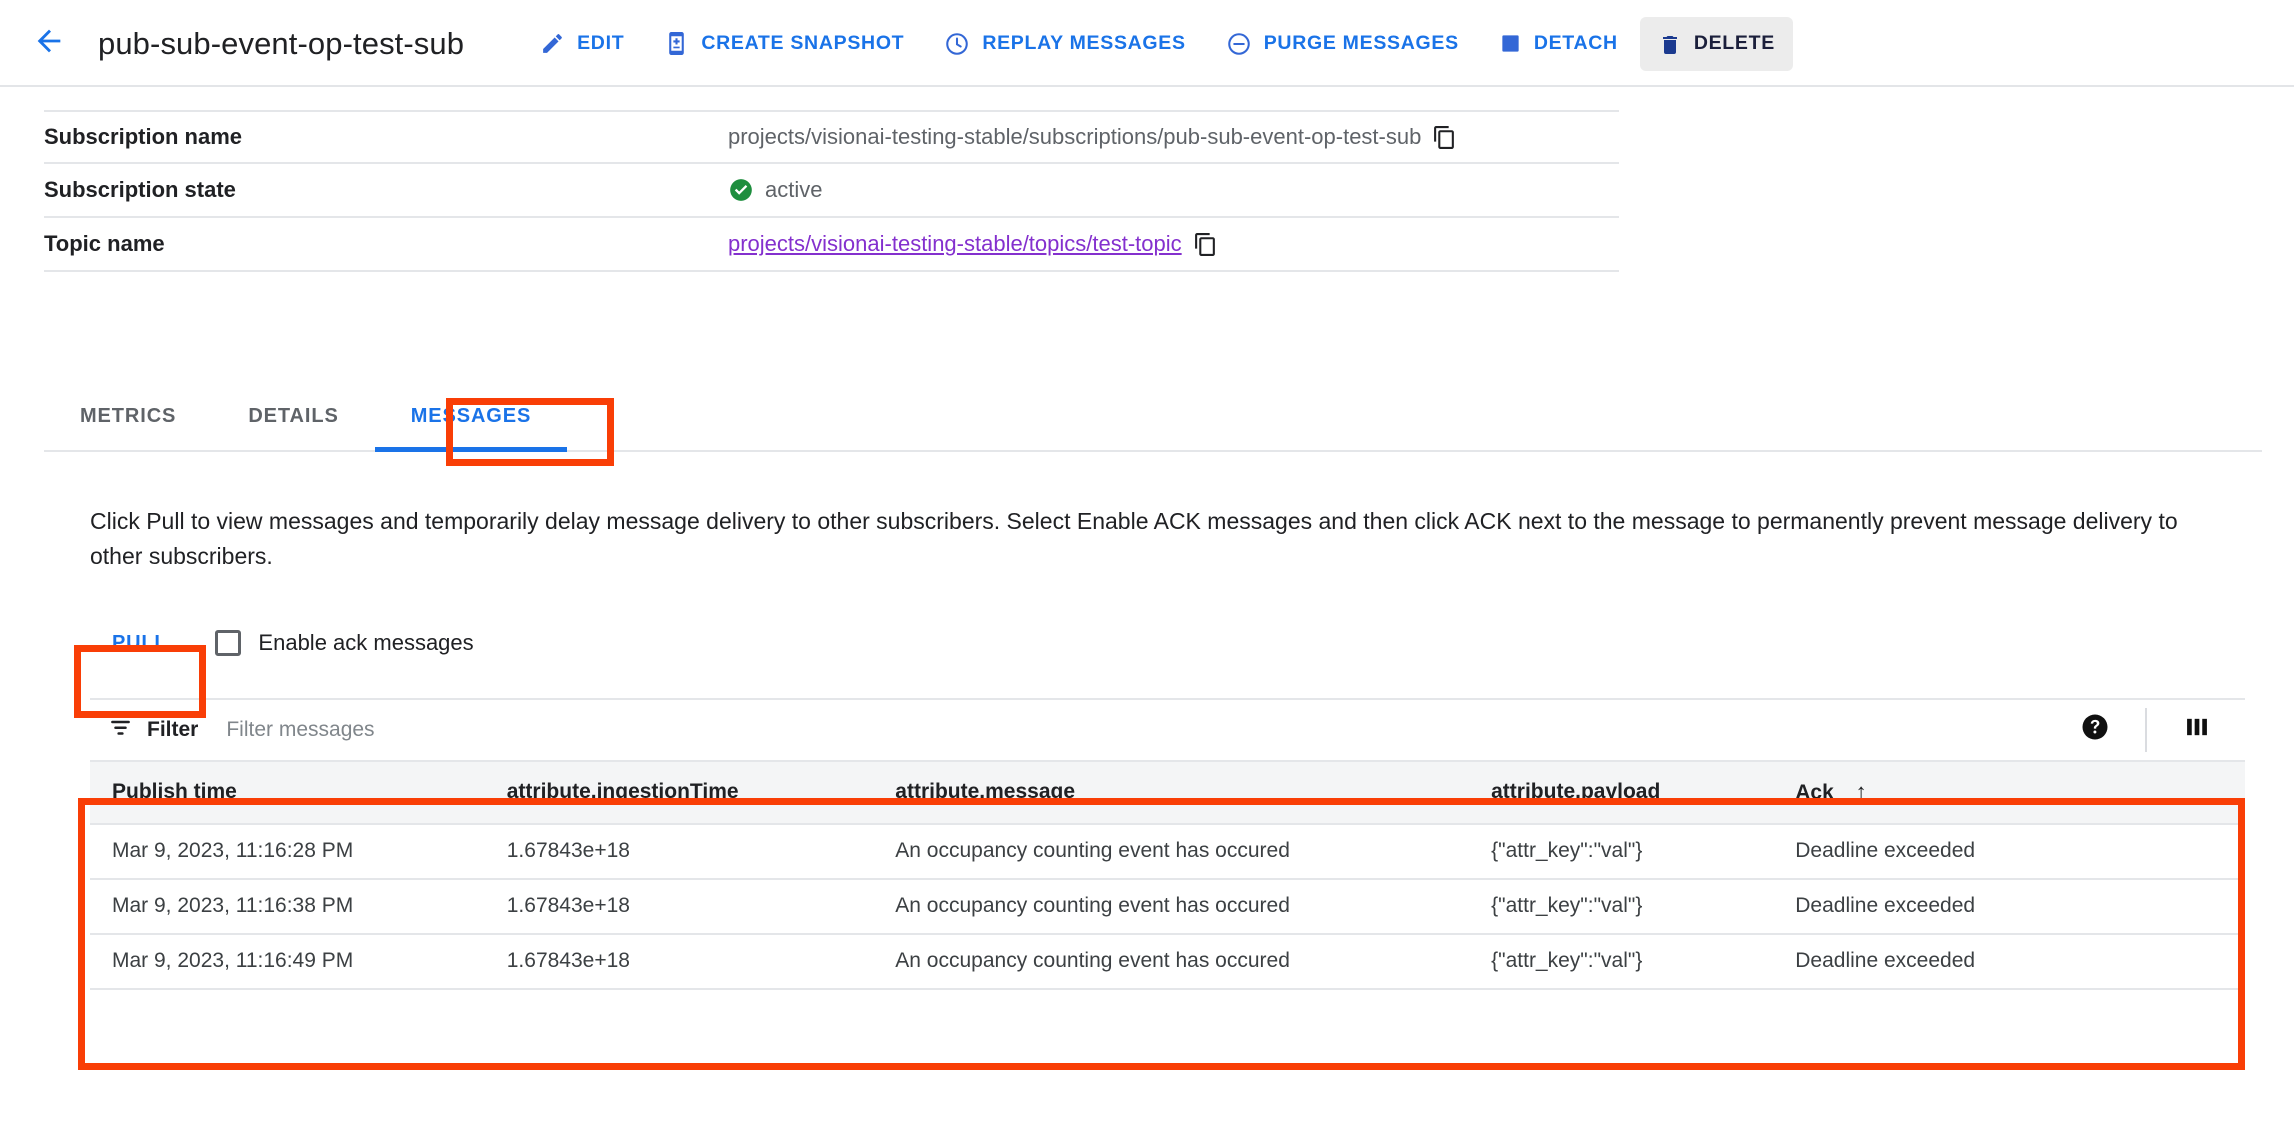 Image resolution: width=2294 pixels, height=1130 pixels. I want to click on filter-icon, so click(120, 730).